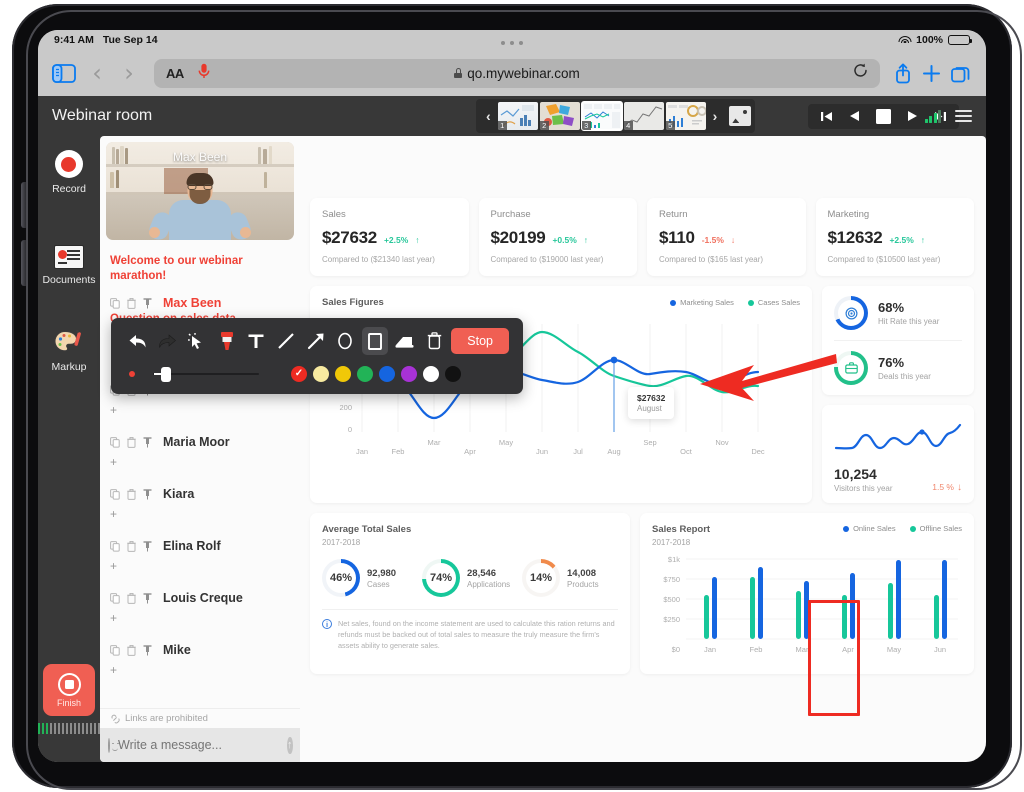 This screenshot has width=1024, height=792. What do you see at coordinates (64, 73) in the screenshot?
I see `sidebar-icon` at bounding box center [64, 73].